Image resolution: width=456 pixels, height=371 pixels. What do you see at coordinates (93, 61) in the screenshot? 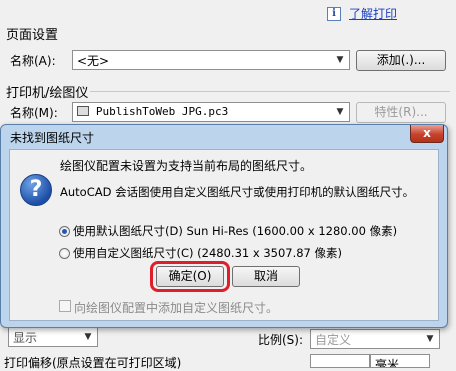
I see `page-setup-name-value: <无>` at bounding box center [93, 61].